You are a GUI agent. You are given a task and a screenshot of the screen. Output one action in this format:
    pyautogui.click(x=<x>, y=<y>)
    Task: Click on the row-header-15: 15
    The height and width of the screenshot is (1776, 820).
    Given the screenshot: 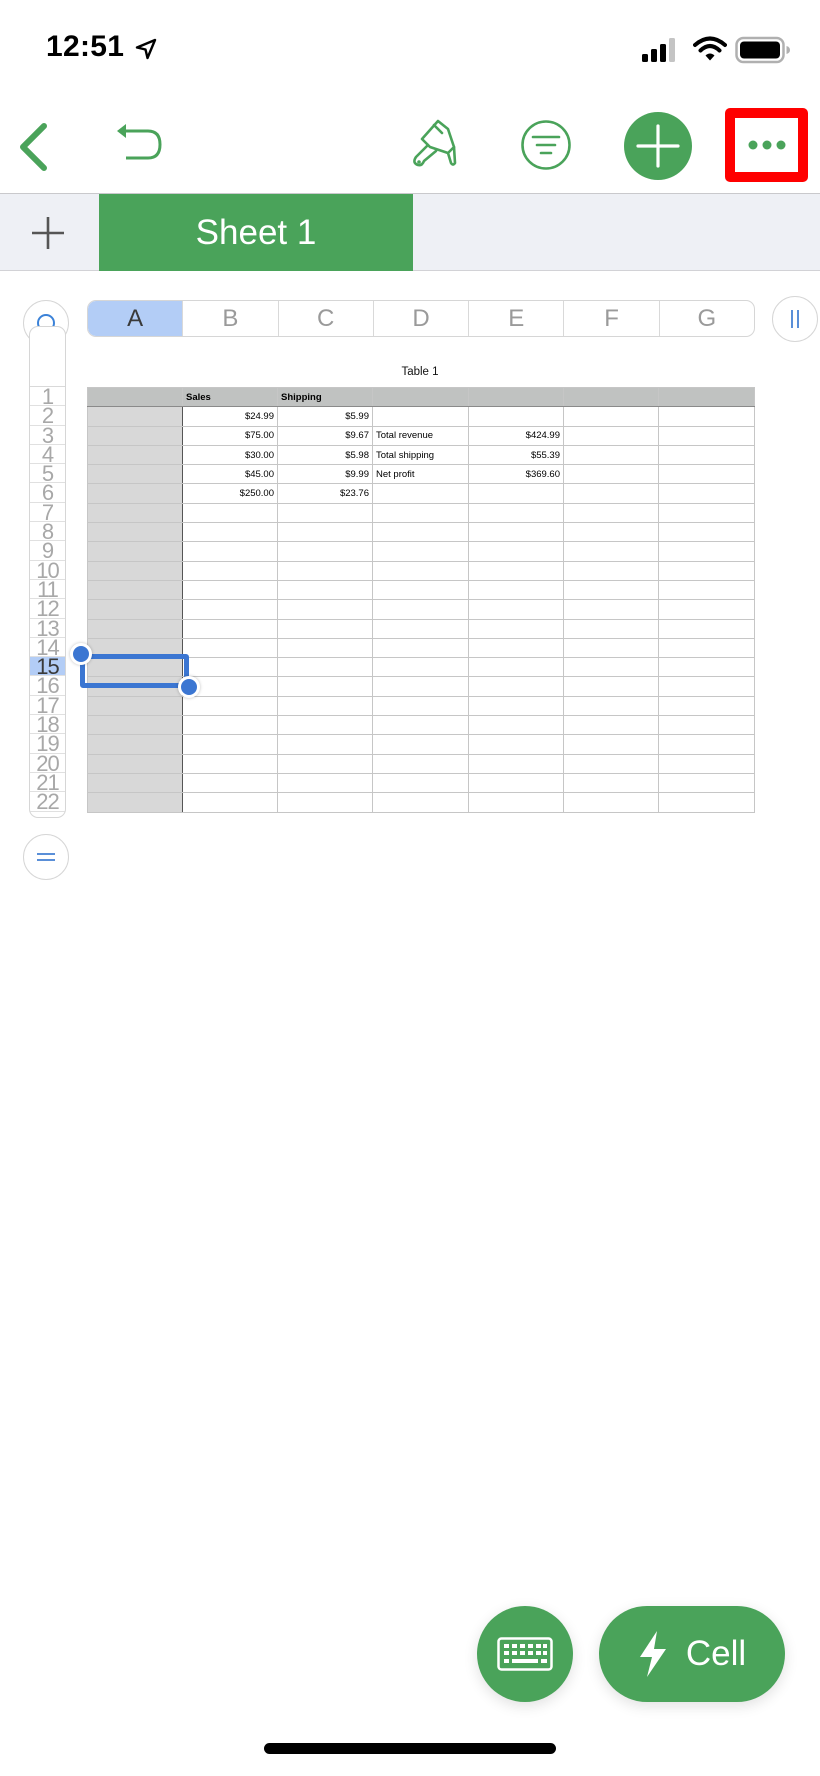 What is the action you would take?
    pyautogui.click(x=47, y=667)
    